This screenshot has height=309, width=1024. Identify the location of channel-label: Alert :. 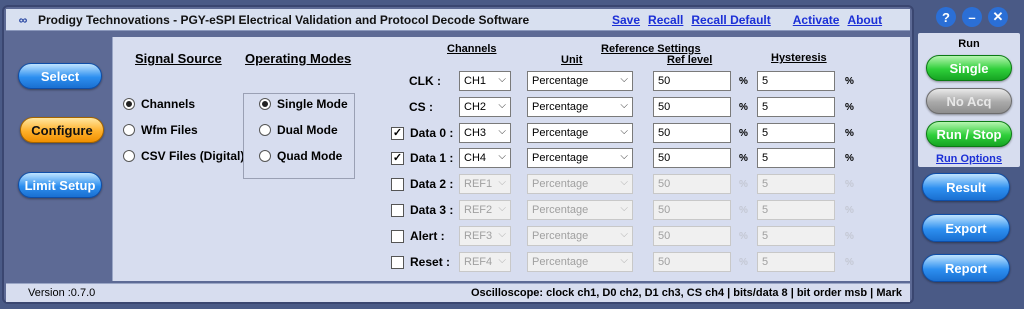
(427, 236).